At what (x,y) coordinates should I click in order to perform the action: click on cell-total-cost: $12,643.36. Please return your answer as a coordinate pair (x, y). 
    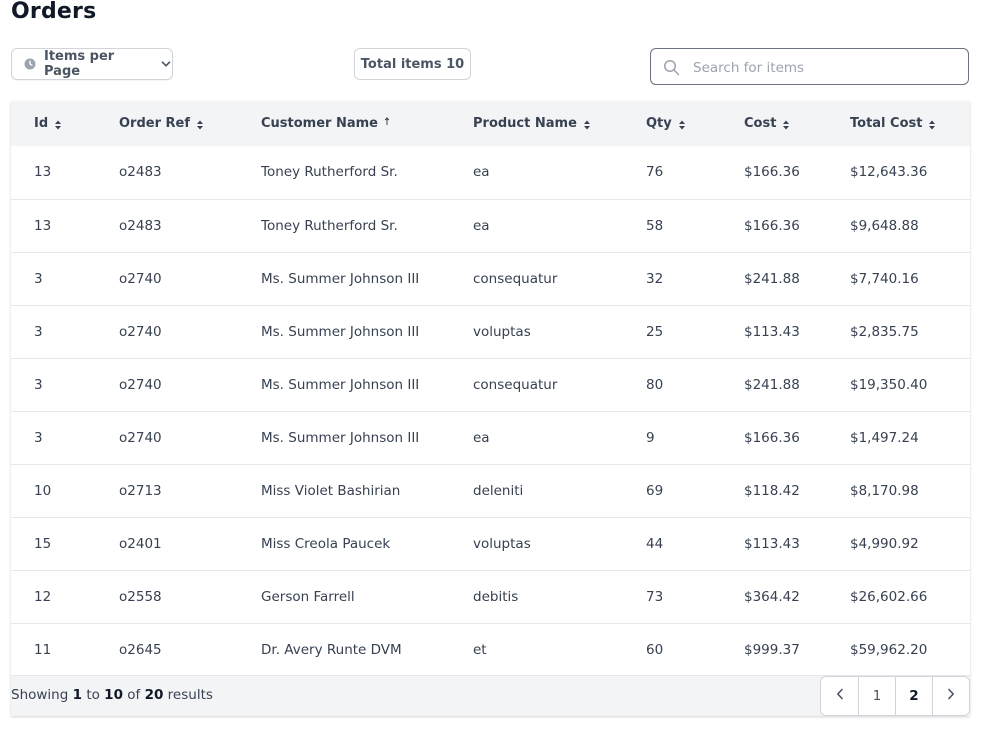
    Looking at the image, I should click on (889, 172).